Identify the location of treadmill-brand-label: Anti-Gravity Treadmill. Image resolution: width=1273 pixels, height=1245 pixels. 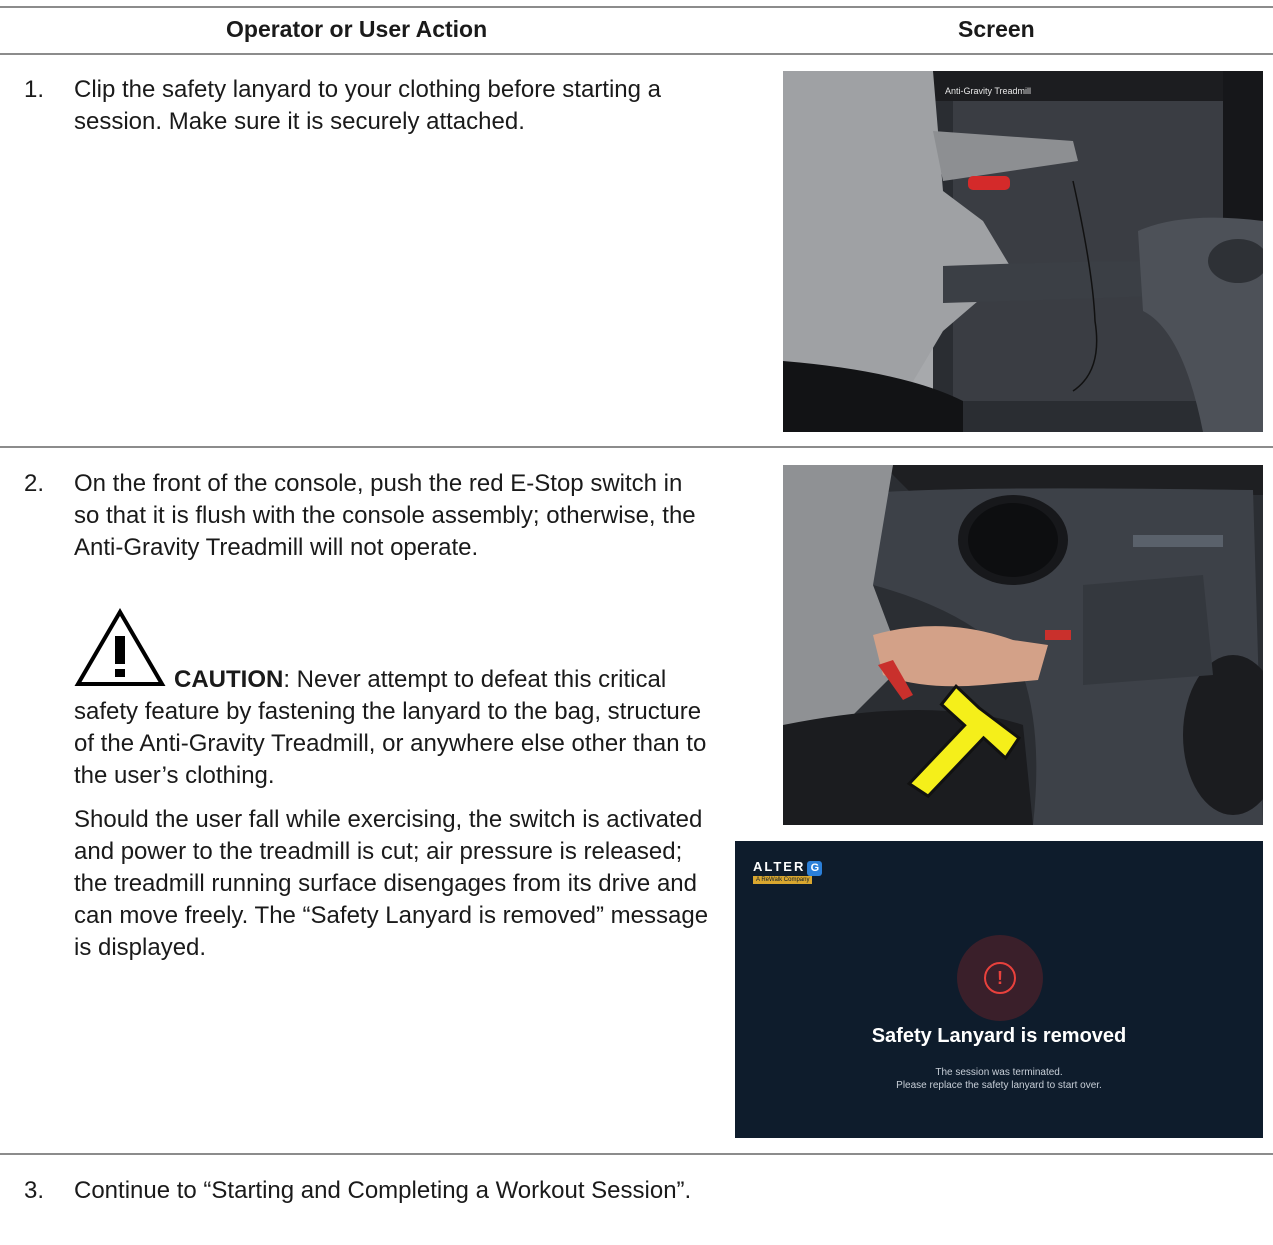
(988, 91).